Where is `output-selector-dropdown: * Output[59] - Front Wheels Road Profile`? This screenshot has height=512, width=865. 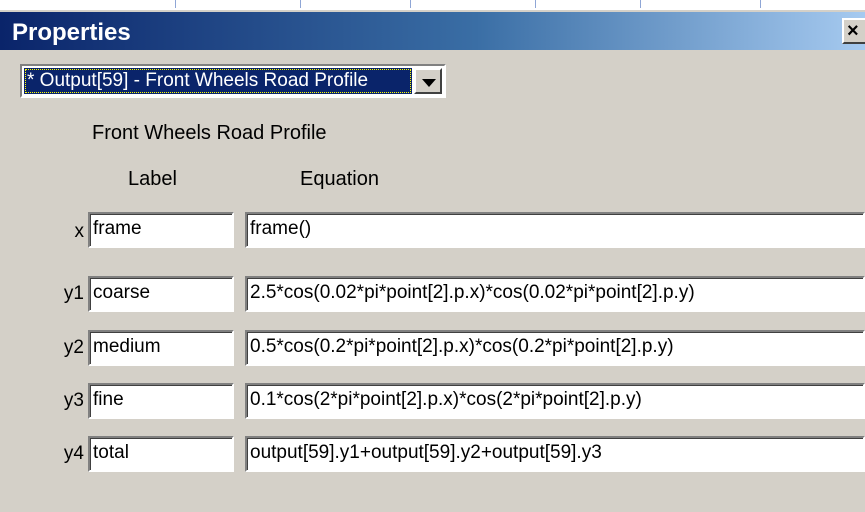
output-selector-dropdown: * Output[59] - Front Wheels Road Profile is located at coordinates (233, 81).